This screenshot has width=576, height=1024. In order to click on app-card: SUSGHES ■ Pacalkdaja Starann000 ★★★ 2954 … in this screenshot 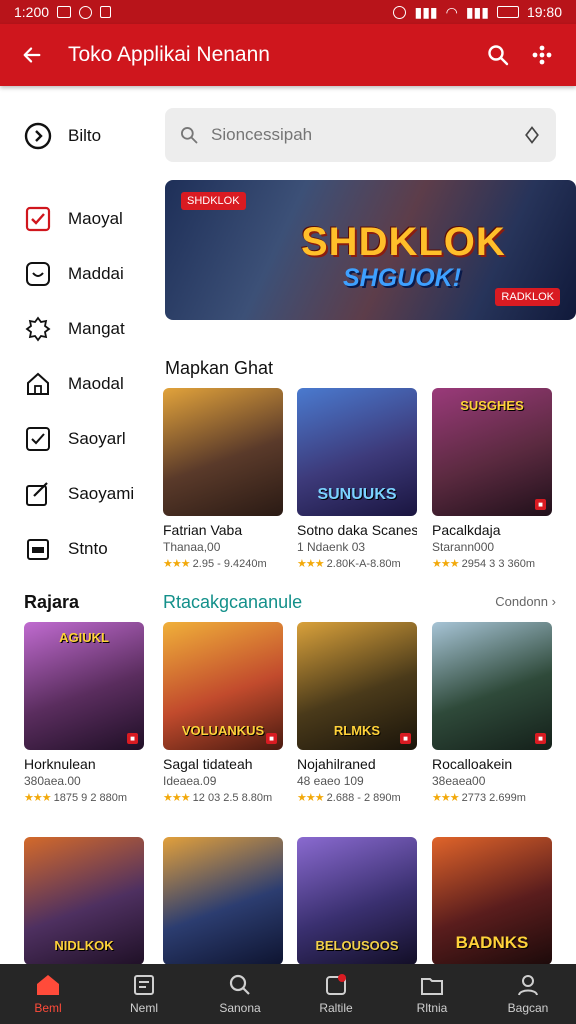, I will do `click(492, 479)`.